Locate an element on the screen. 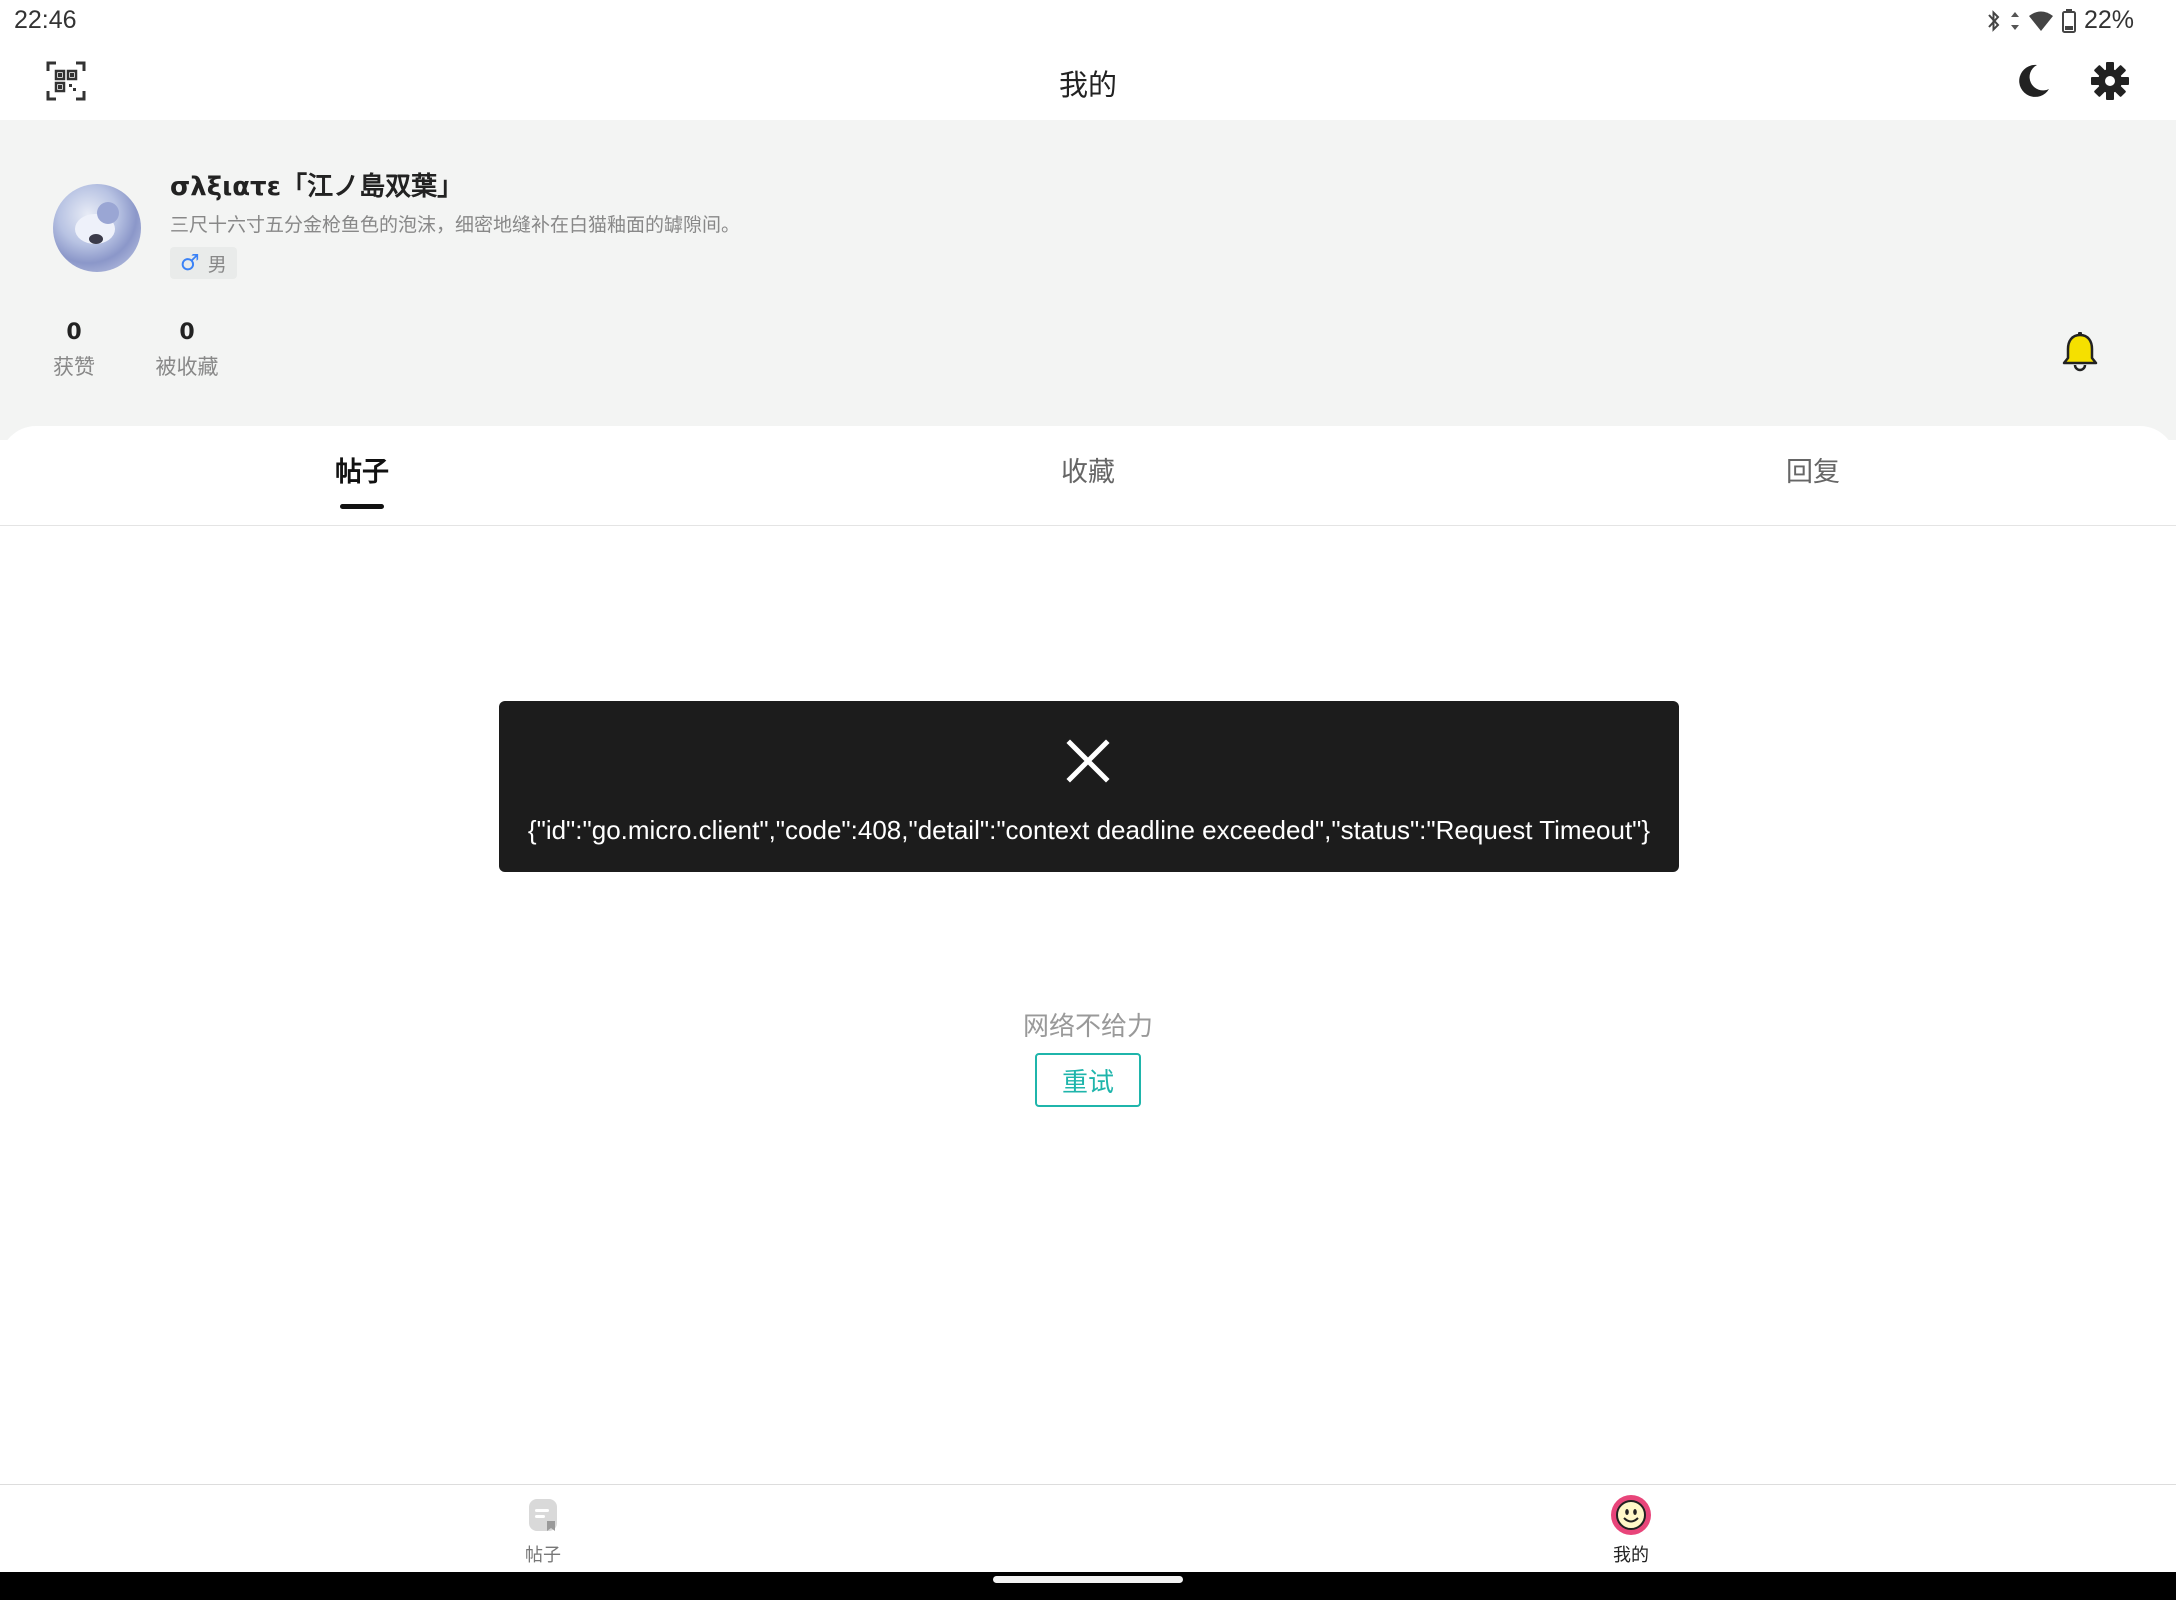  gear-icon is located at coordinates (2110, 84).